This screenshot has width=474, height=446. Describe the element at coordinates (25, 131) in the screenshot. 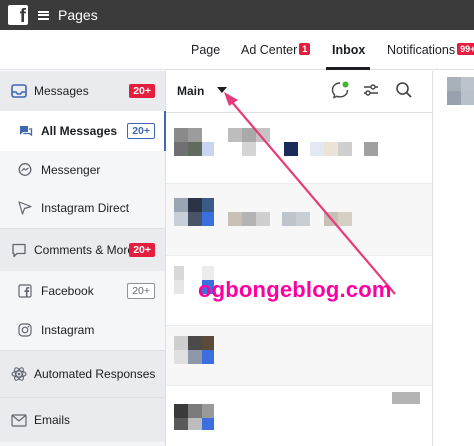

I see `chat-bubbles-icon` at that location.